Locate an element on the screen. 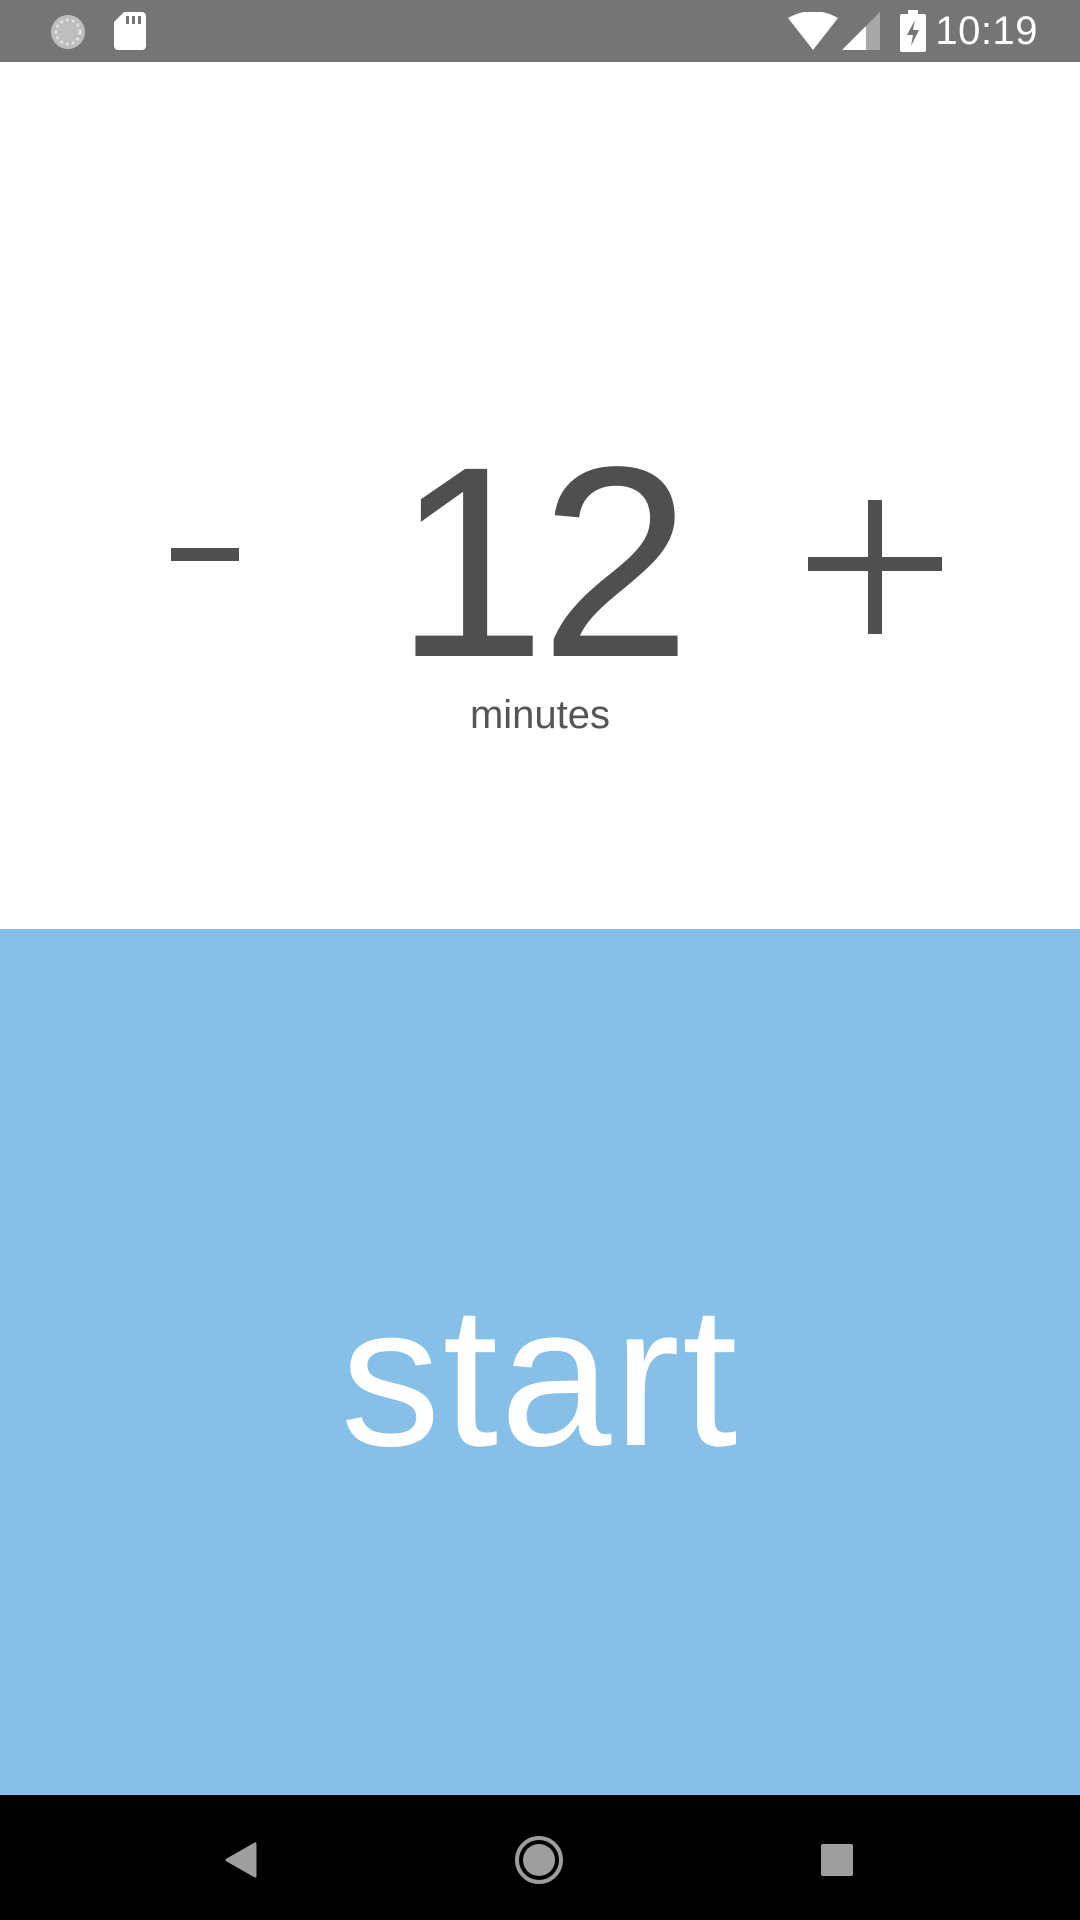 The height and width of the screenshot is (1920, 1080). minus-icon is located at coordinates (205, 554).